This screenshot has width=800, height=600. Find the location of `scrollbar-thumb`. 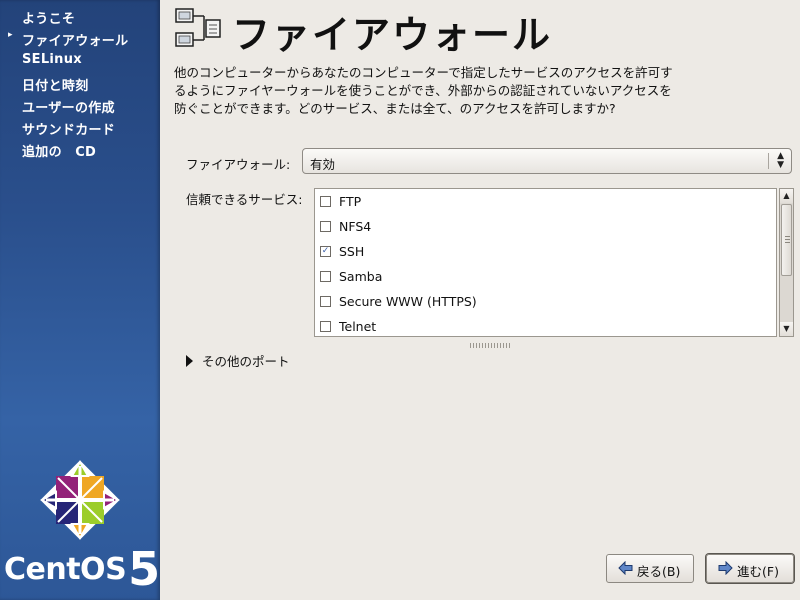

scrollbar-thumb is located at coordinates (786, 240).